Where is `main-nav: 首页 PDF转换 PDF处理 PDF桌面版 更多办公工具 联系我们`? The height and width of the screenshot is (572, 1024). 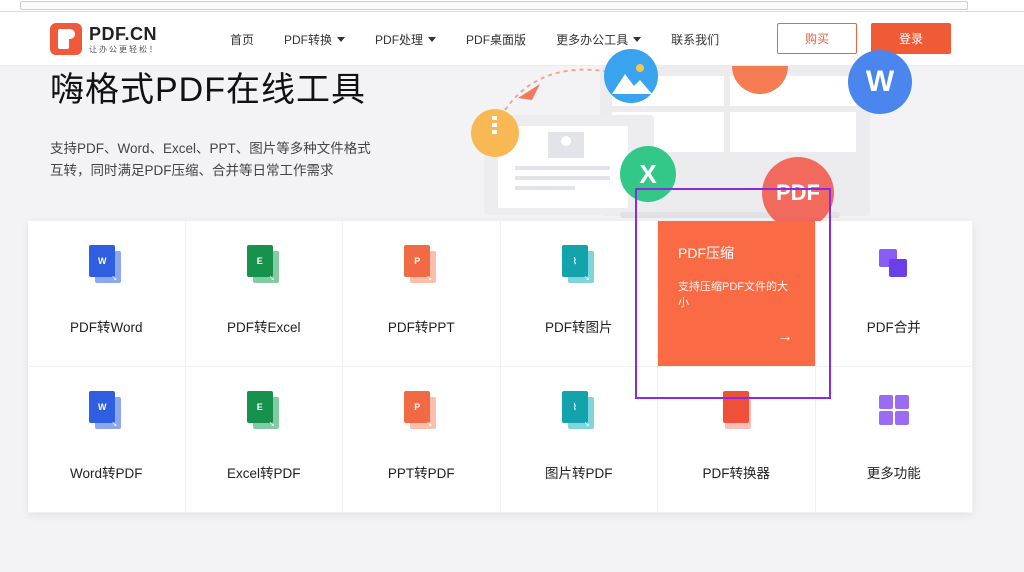 main-nav: 首页 PDF转换 PDF处理 PDF桌面版 更多办公工具 联系我们 is located at coordinates (489, 39).